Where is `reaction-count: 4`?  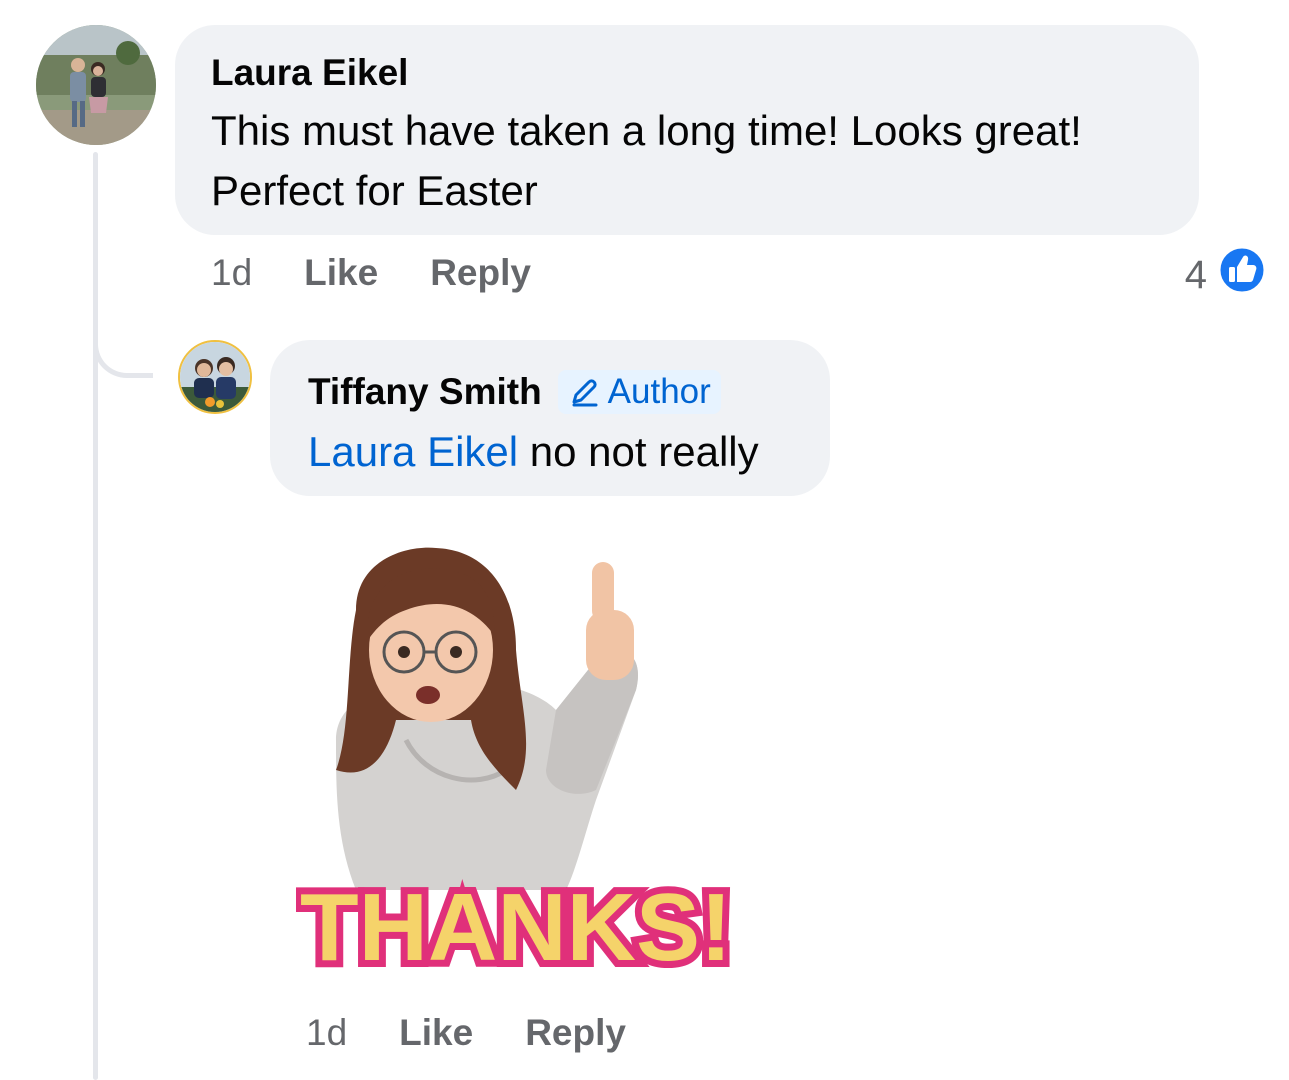 reaction-count: 4 is located at coordinates (1195, 274).